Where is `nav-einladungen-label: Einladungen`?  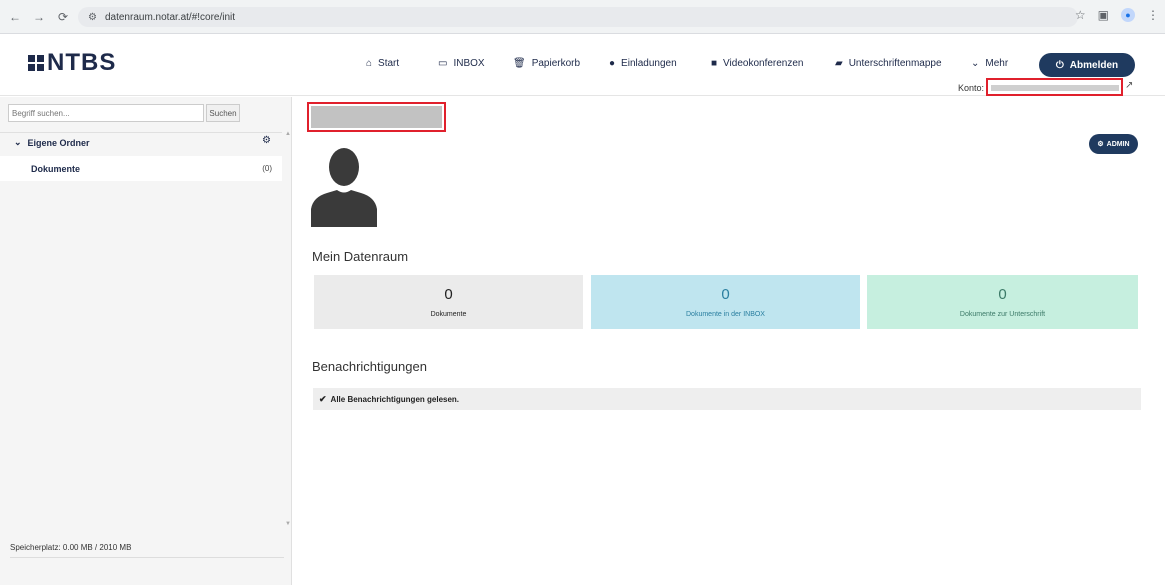
nav-einladungen-label: Einladungen is located at coordinates (649, 63).